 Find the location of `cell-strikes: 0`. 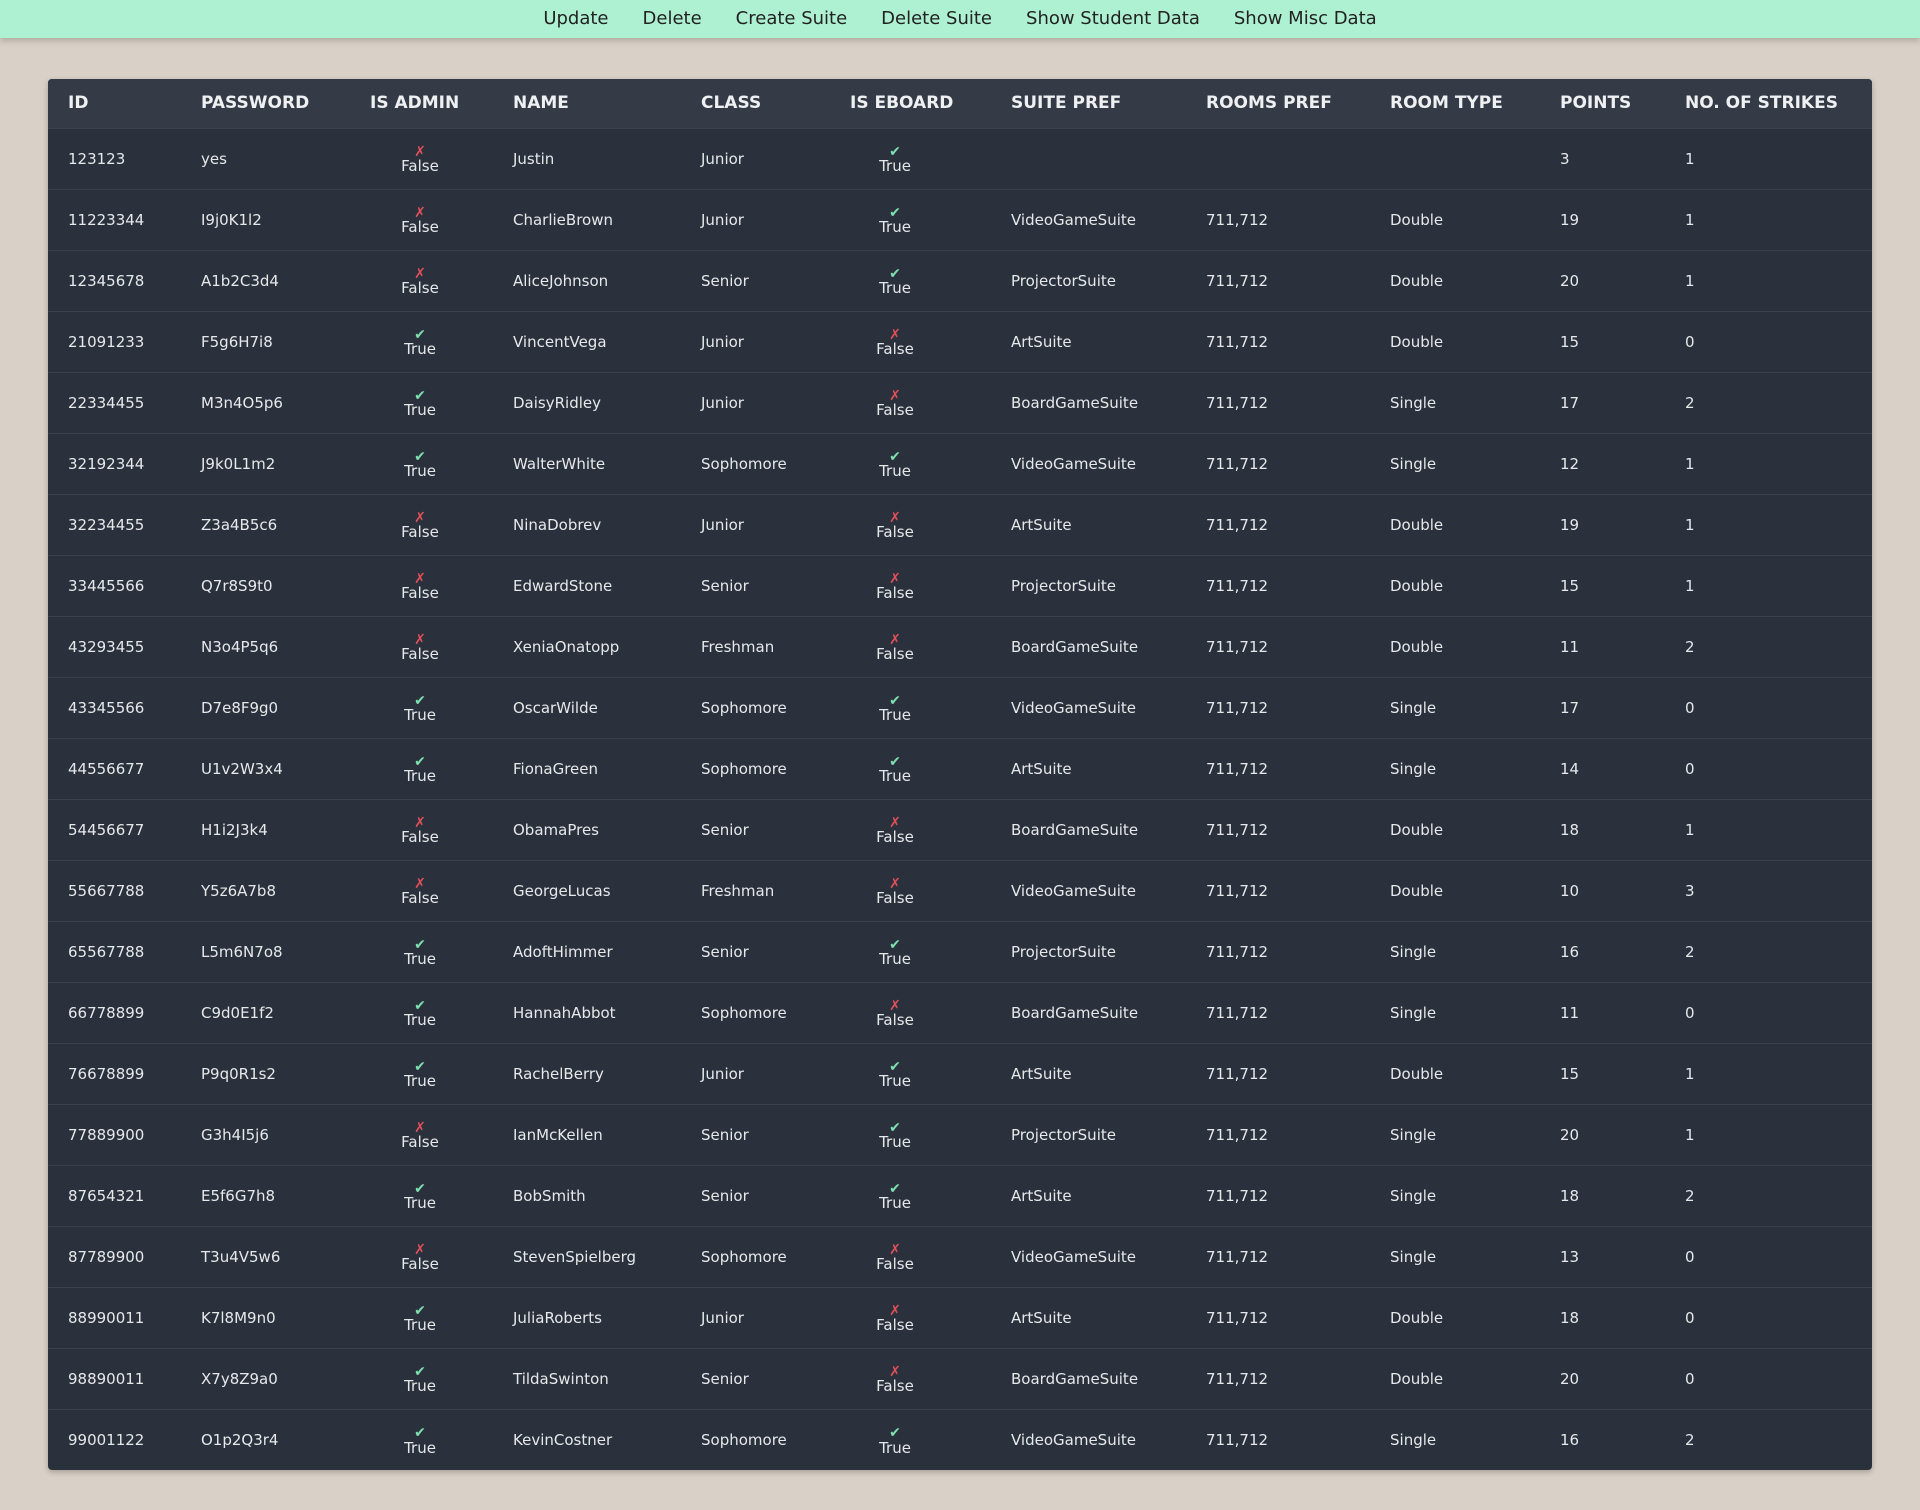

cell-strikes: 0 is located at coordinates (1690, 768).